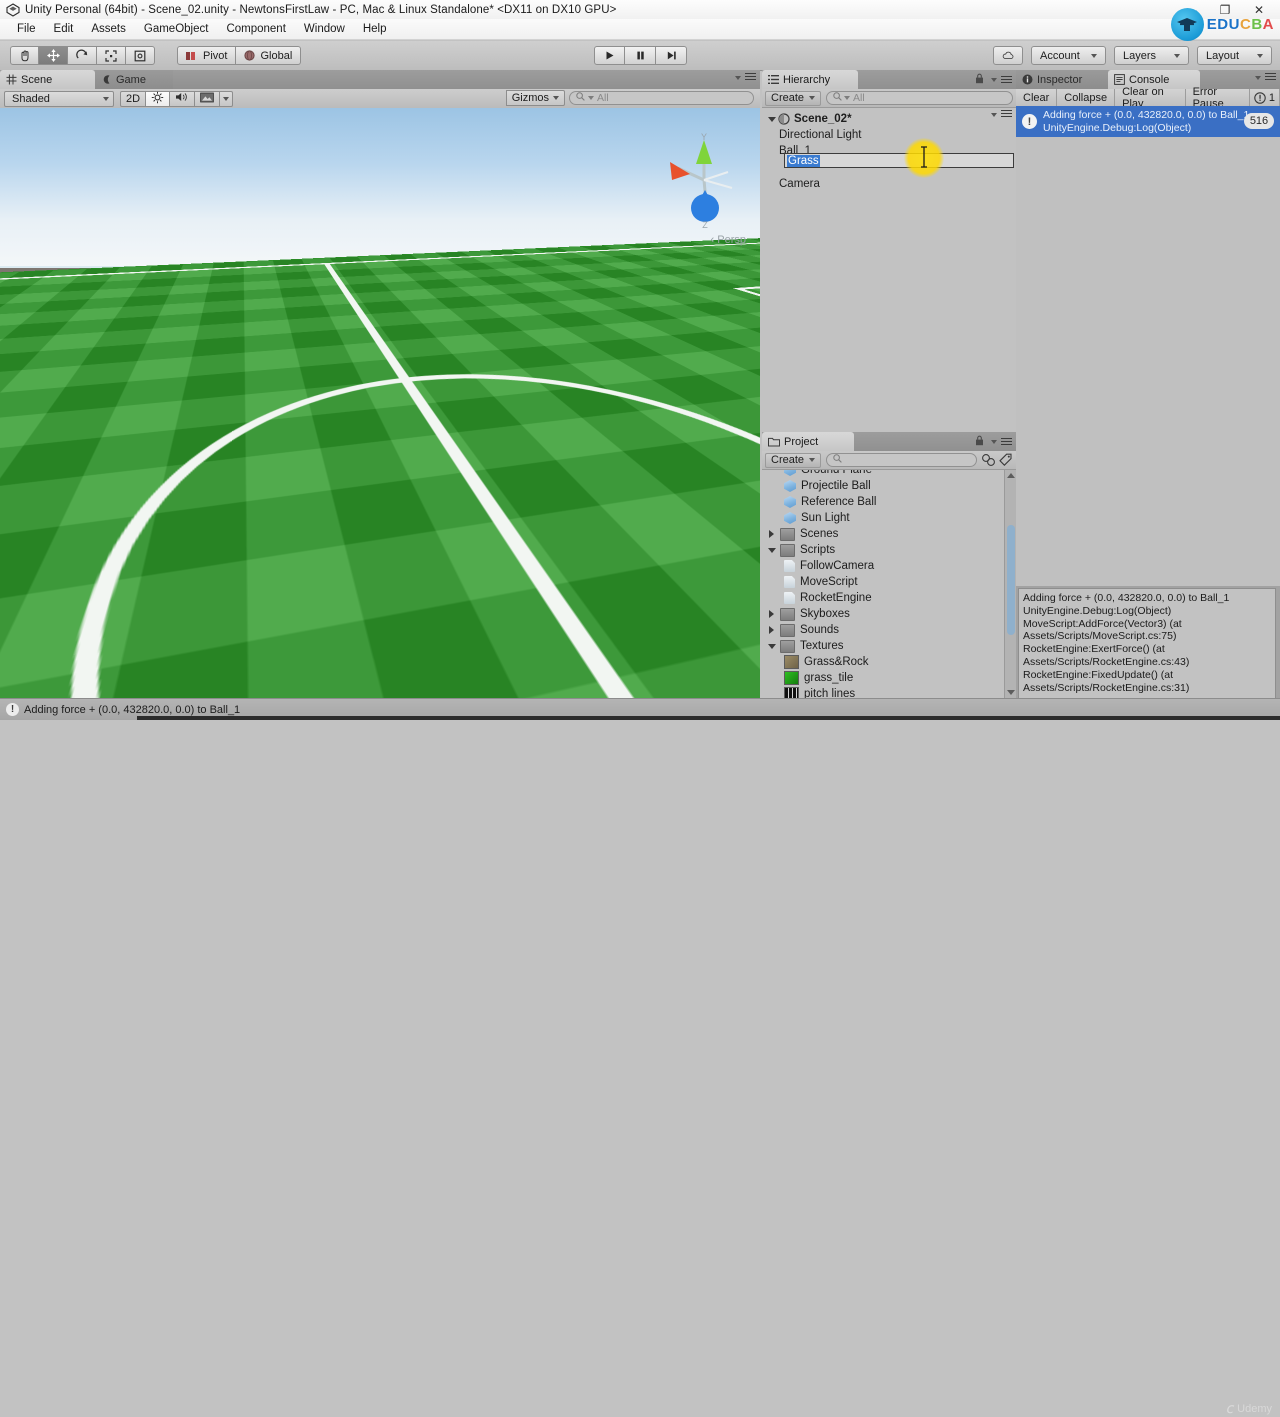 This screenshot has height=1417, width=1280. Describe the element at coordinates (993, 80) in the screenshot. I see `hierarchy-panel-menu` at that location.